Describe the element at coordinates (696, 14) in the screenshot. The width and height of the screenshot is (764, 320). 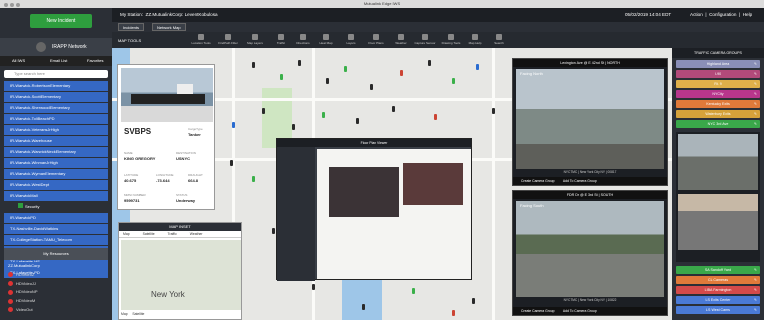
I see `menu-action: Action` at that location.